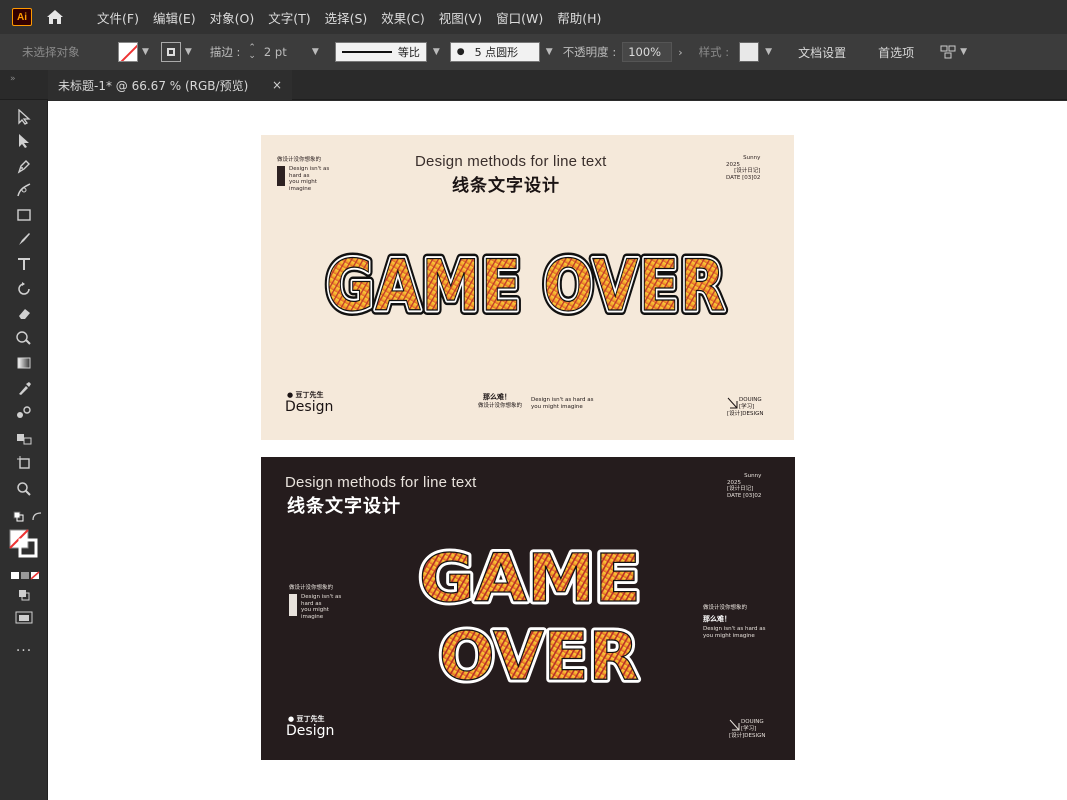  What do you see at coordinates (752, 495) in the screenshot?
I see `meta-line: [03]02` at bounding box center [752, 495].